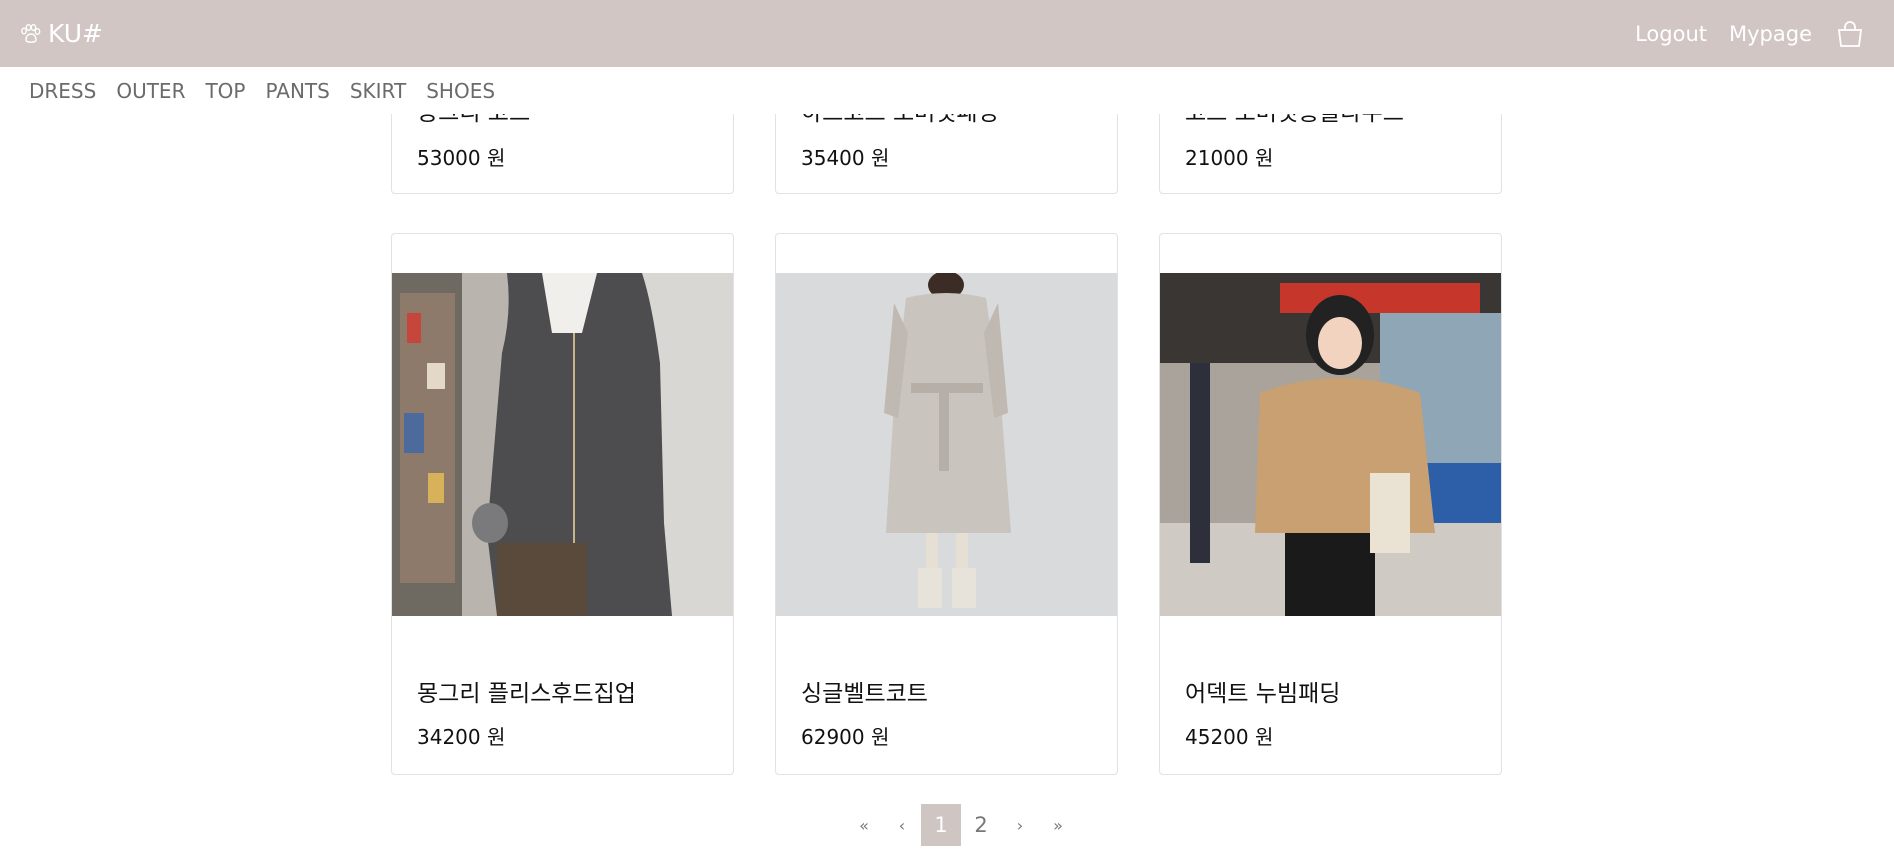 The image size is (1894, 863). What do you see at coordinates (298, 91) in the screenshot?
I see `category-pants: PANTS` at bounding box center [298, 91].